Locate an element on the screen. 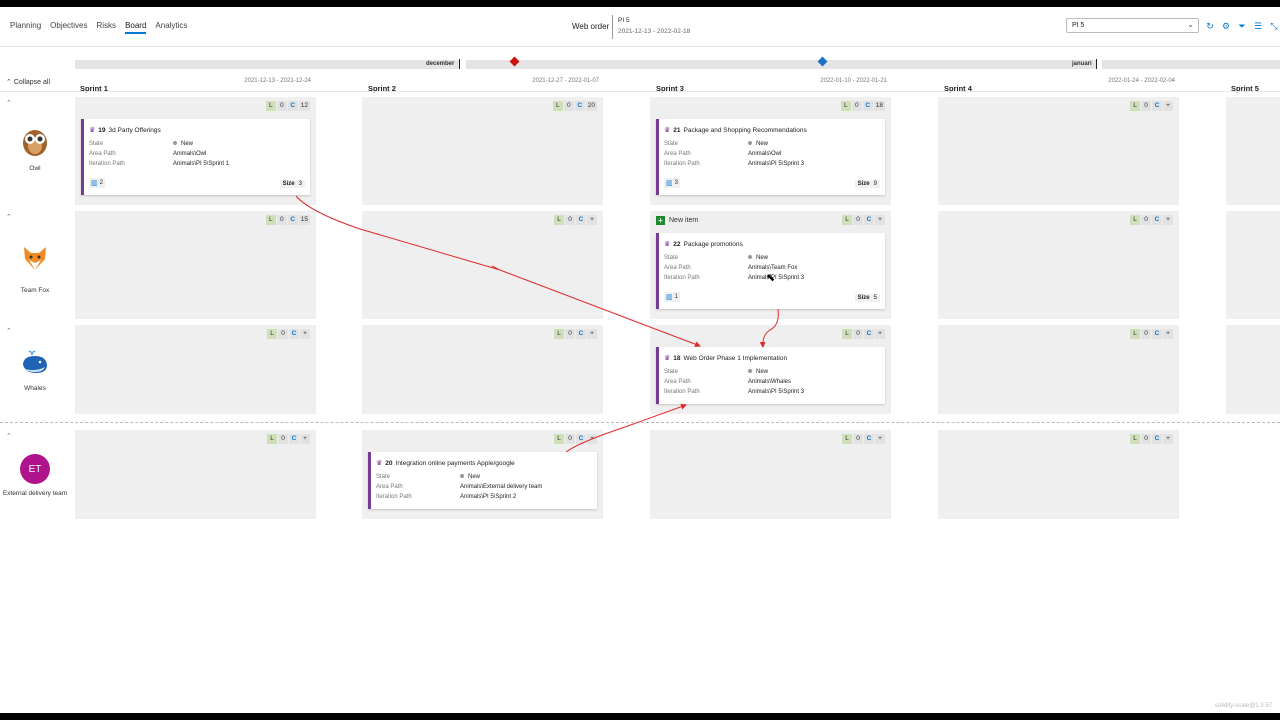 The height and width of the screenshot is (720, 1280). settings-sliders-icon: ☰ is located at coordinates (1258, 26).